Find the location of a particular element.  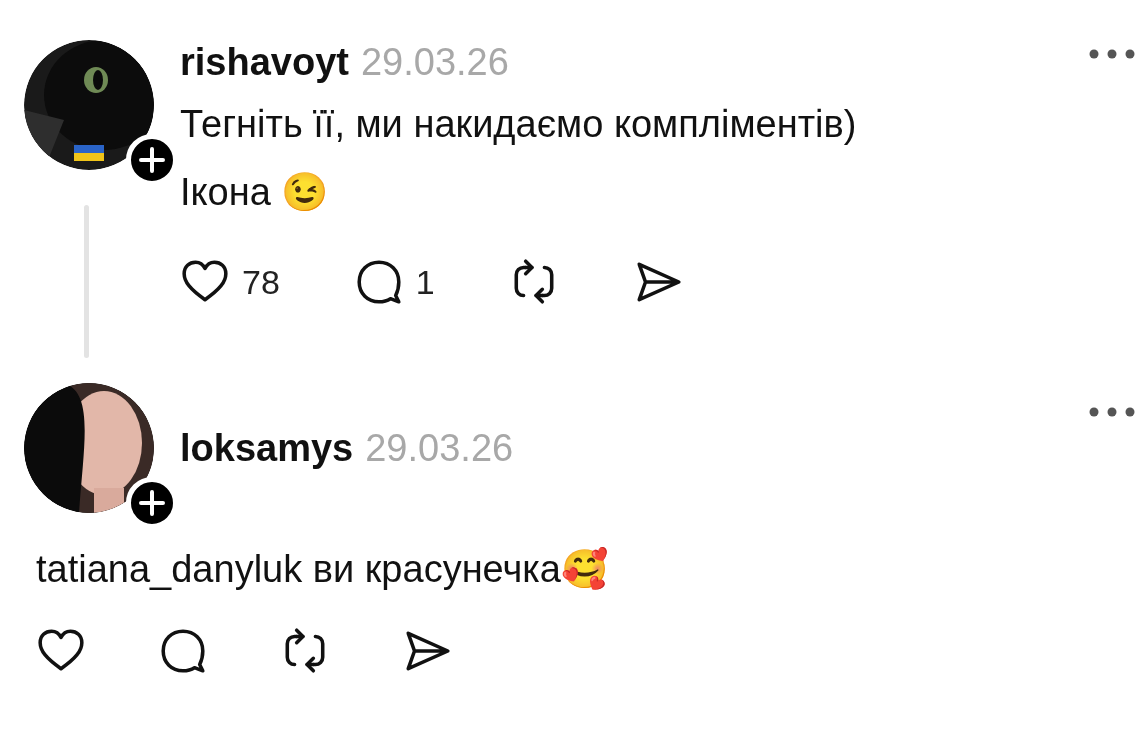

reply-button: 1 is located at coordinates (394, 282).